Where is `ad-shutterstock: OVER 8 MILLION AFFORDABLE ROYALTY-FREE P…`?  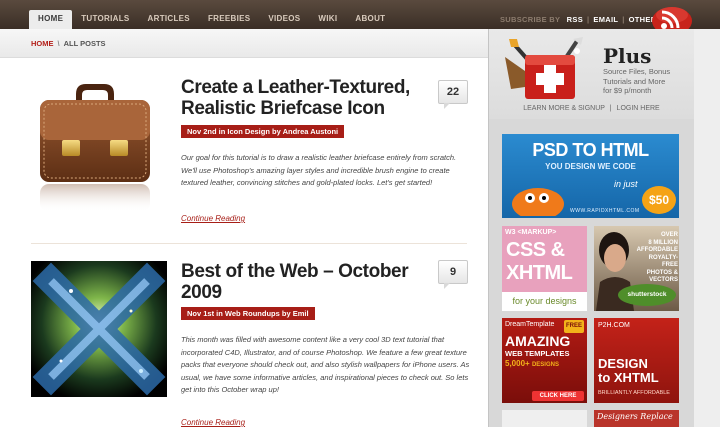
ad-shutterstock: OVER 8 MILLION AFFORDABLE ROYALTY-FREE P… is located at coordinates (636, 268).